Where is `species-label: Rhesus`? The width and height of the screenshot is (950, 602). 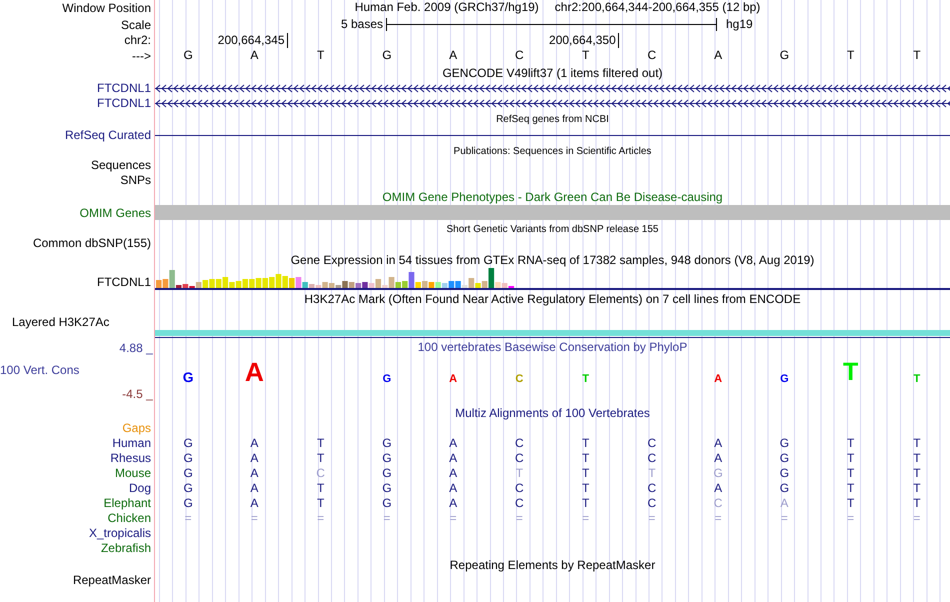 species-label: Rhesus is located at coordinates (130, 458).